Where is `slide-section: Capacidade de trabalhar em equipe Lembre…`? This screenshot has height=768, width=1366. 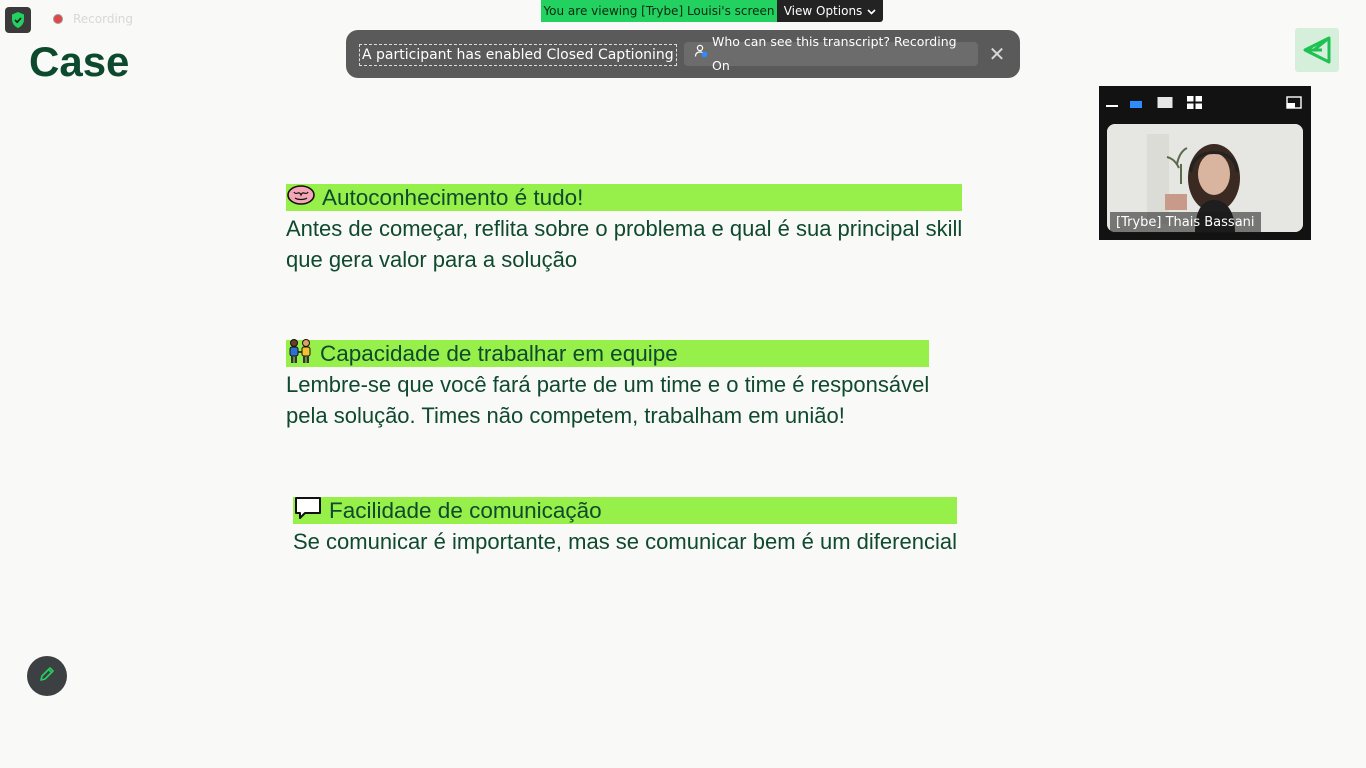 slide-section: Capacidade de trabalhar em equipe Lembre… is located at coordinates (608, 384).